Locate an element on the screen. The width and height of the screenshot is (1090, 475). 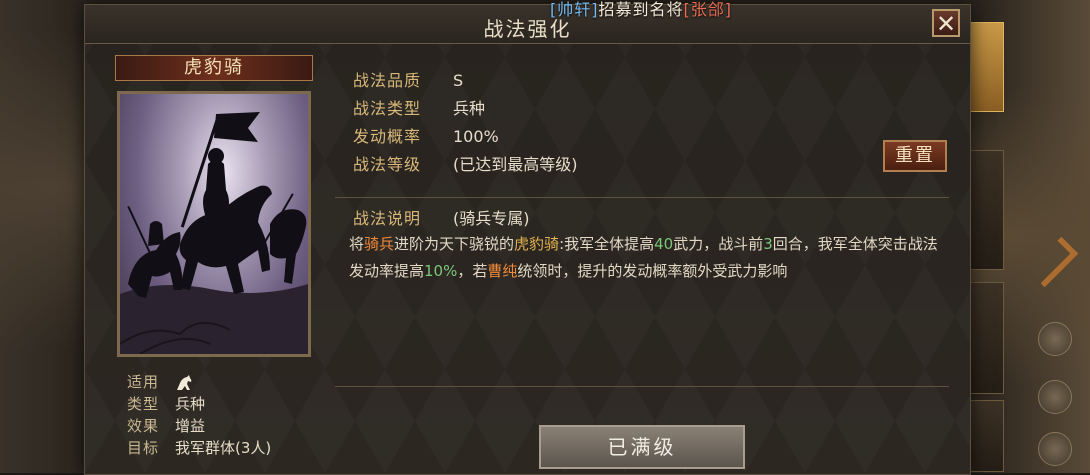
notice-general: [张郃] is located at coordinates (708, 9).